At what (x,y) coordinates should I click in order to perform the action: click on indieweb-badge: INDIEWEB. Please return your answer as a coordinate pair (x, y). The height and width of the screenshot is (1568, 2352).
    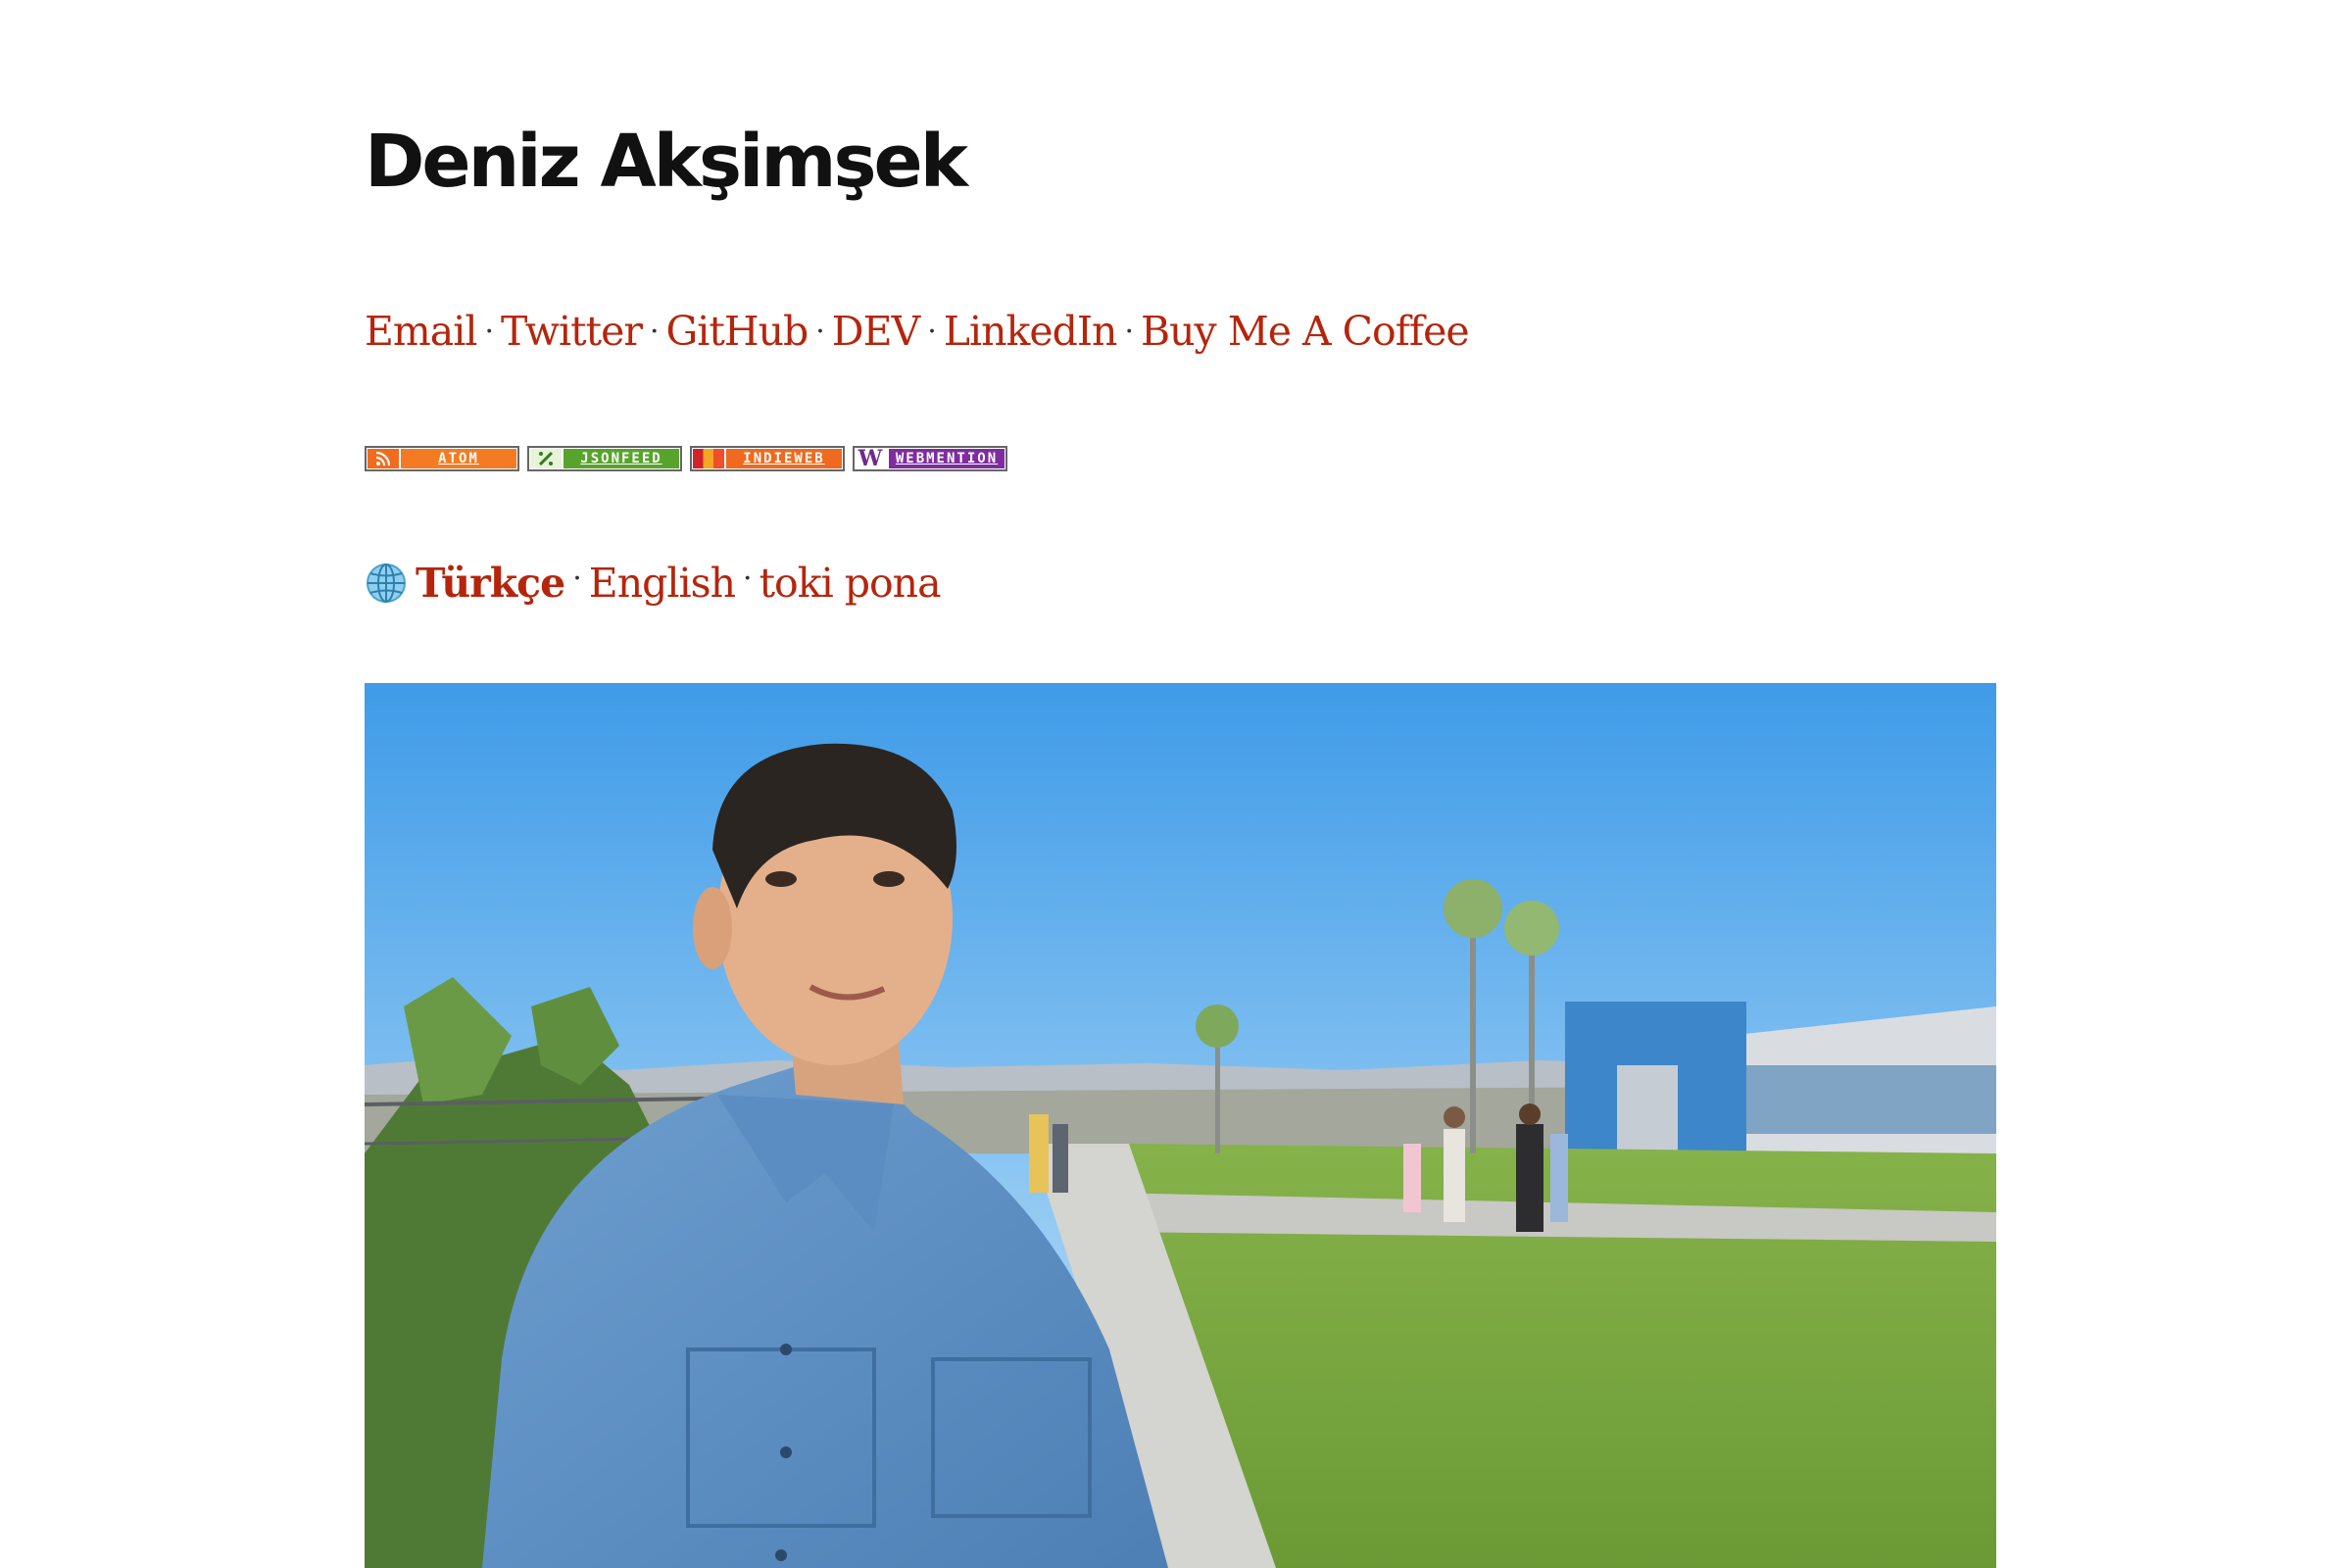
    Looking at the image, I should click on (767, 458).